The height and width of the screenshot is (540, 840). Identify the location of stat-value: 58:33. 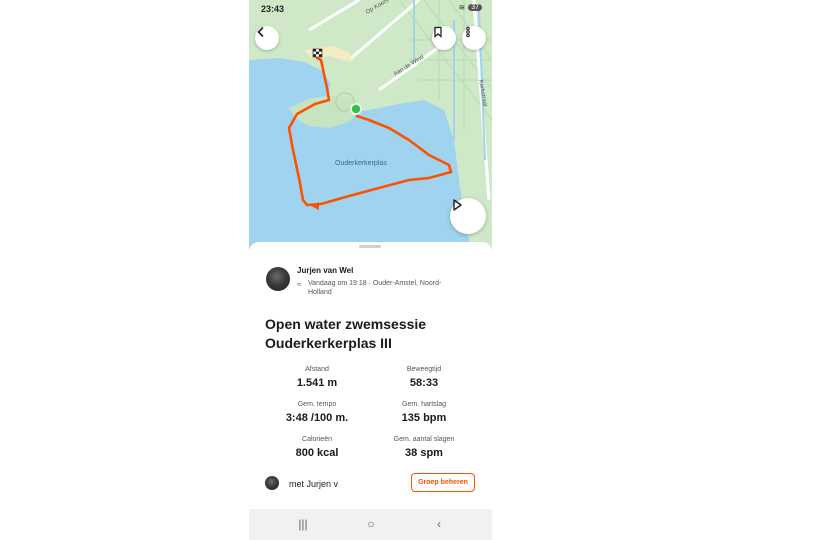
(424, 383).